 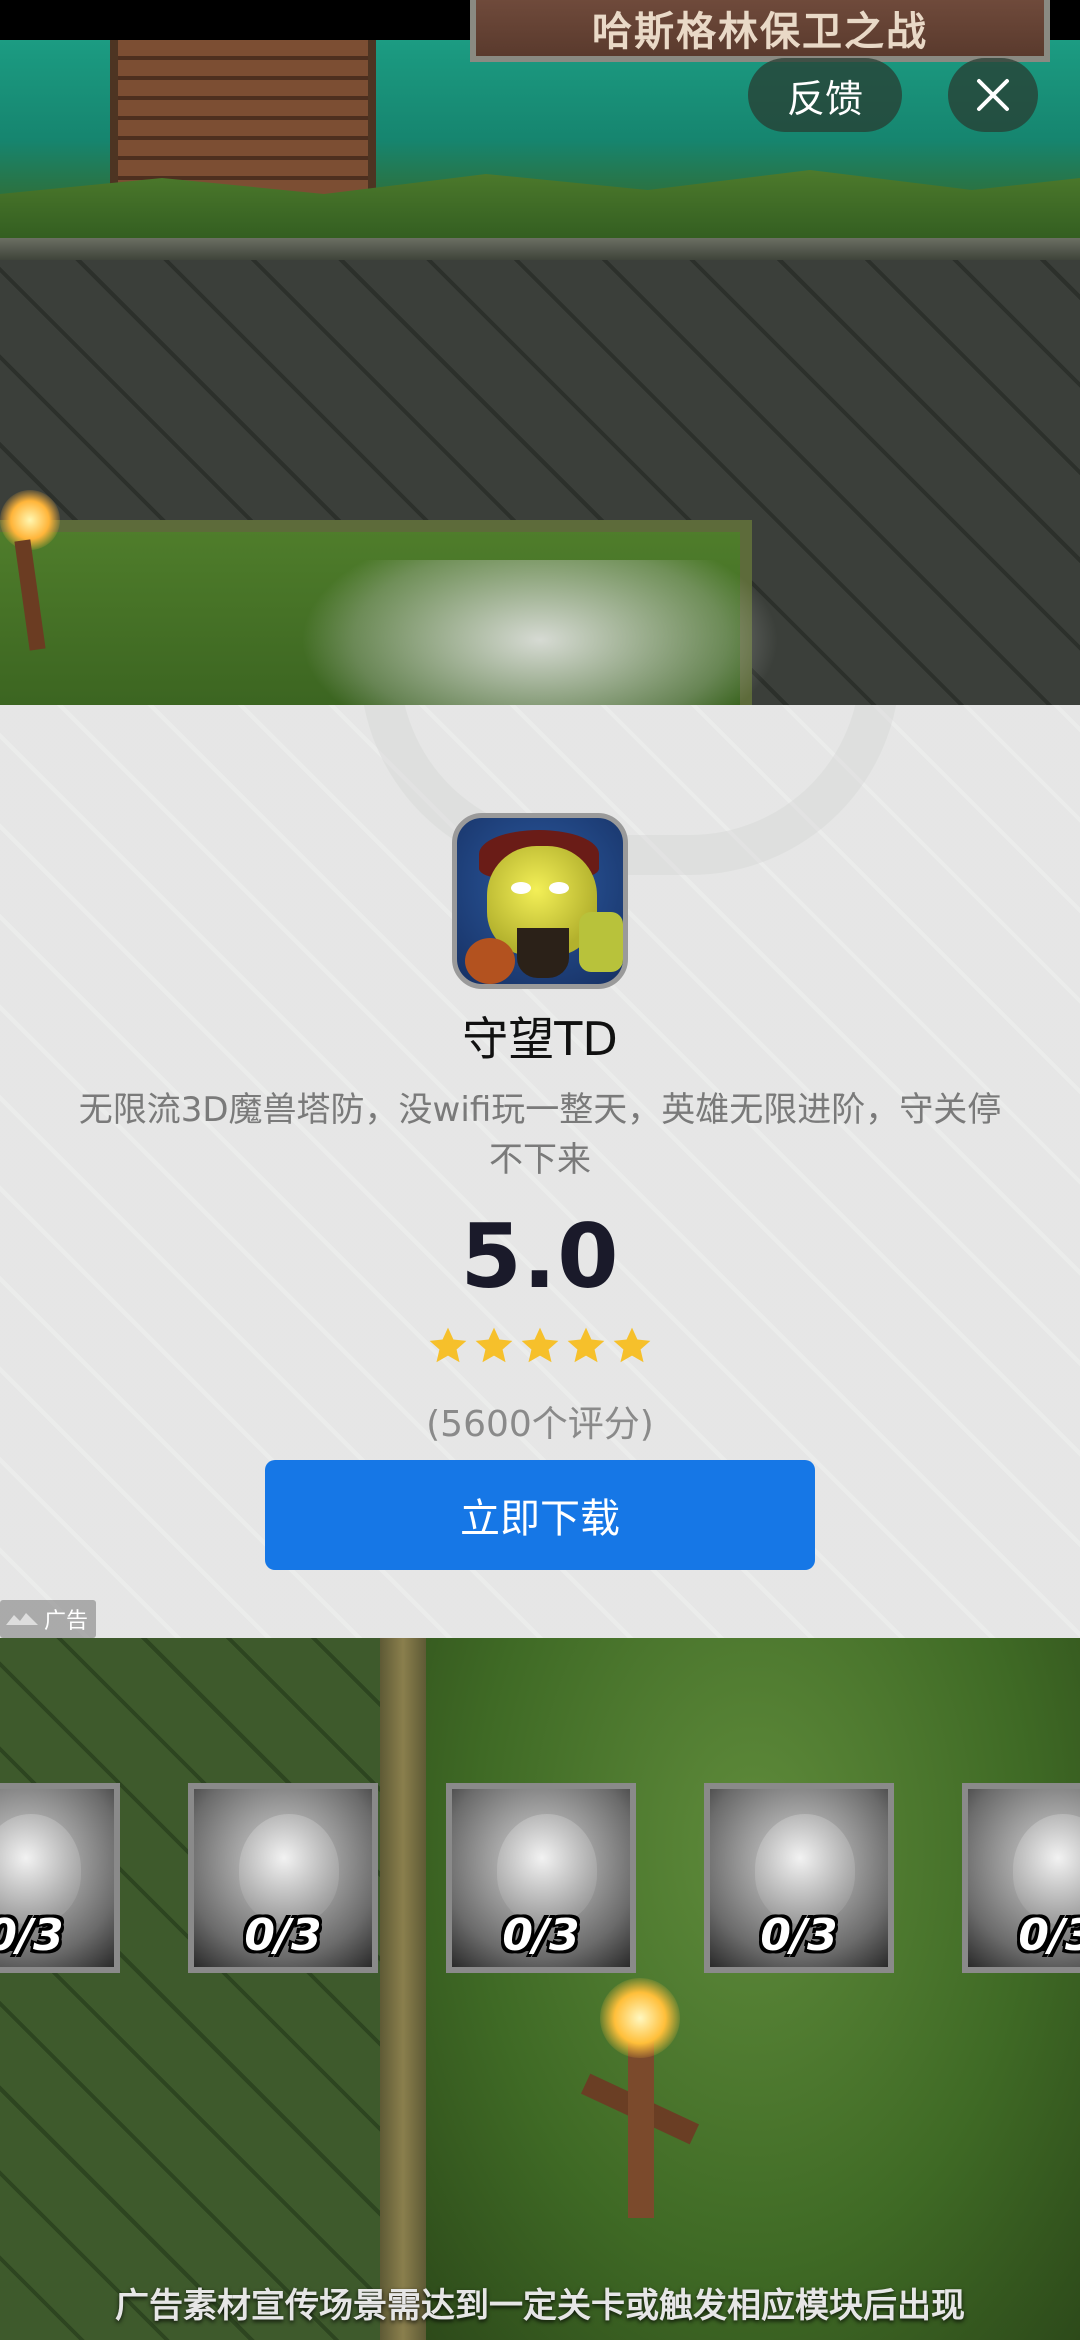 What do you see at coordinates (540, 1135) in the screenshot?
I see `app-description: 无限流3D魔兽塔防，没wifi玩一整天，英雄无限进阶，守关停不下来` at bounding box center [540, 1135].